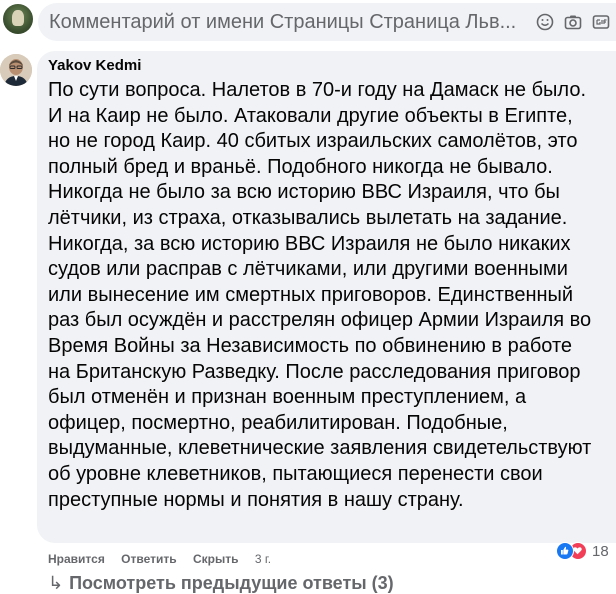 This screenshot has height=594, width=616. I want to click on lion-logo-icon, so click(18, 18).